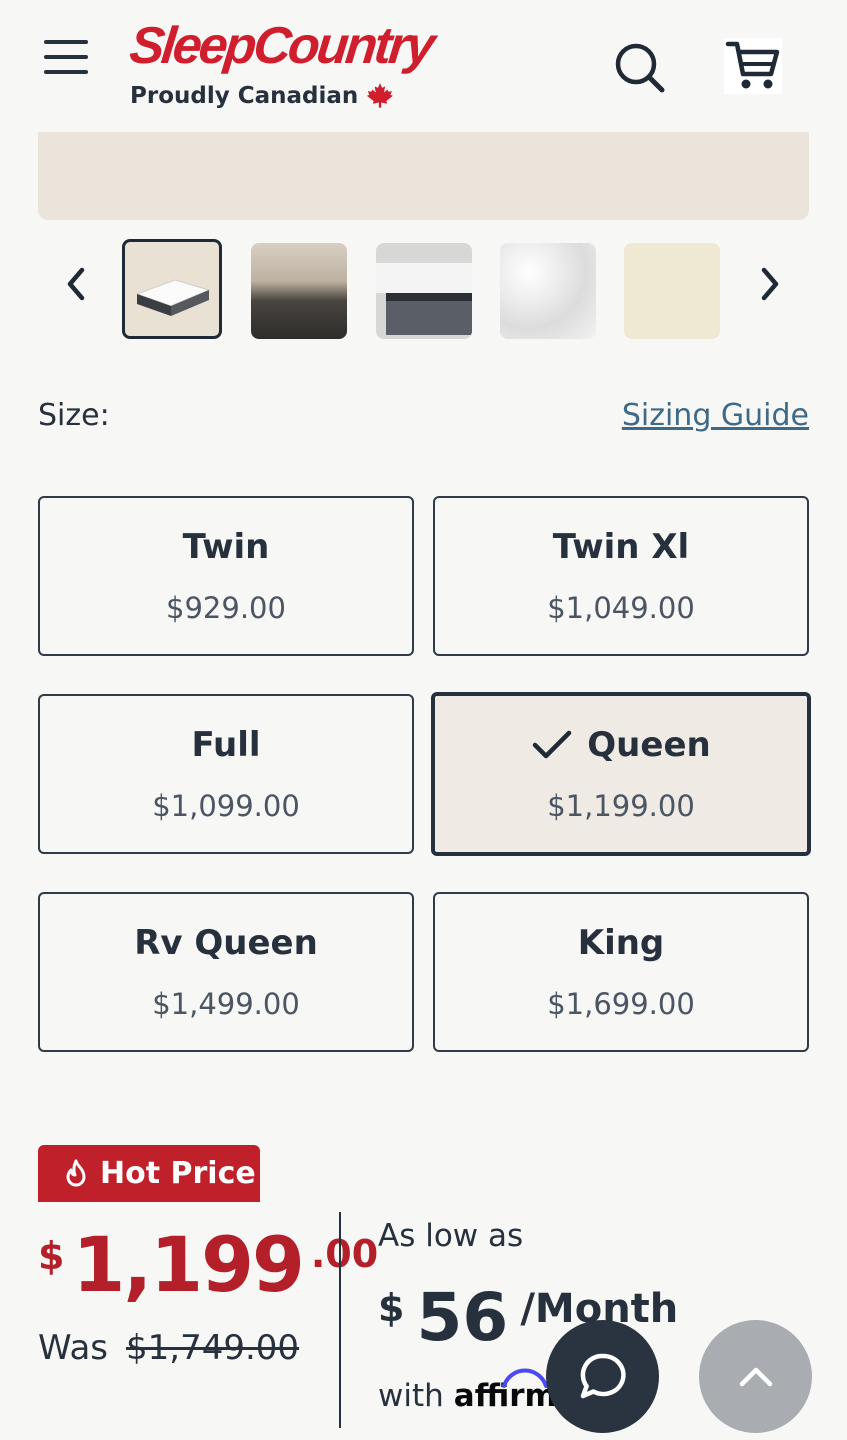 Image resolution: width=847 pixels, height=1440 pixels. I want to click on size-option-rv-queen: Rv Queen $1,499.00, so click(226, 972).